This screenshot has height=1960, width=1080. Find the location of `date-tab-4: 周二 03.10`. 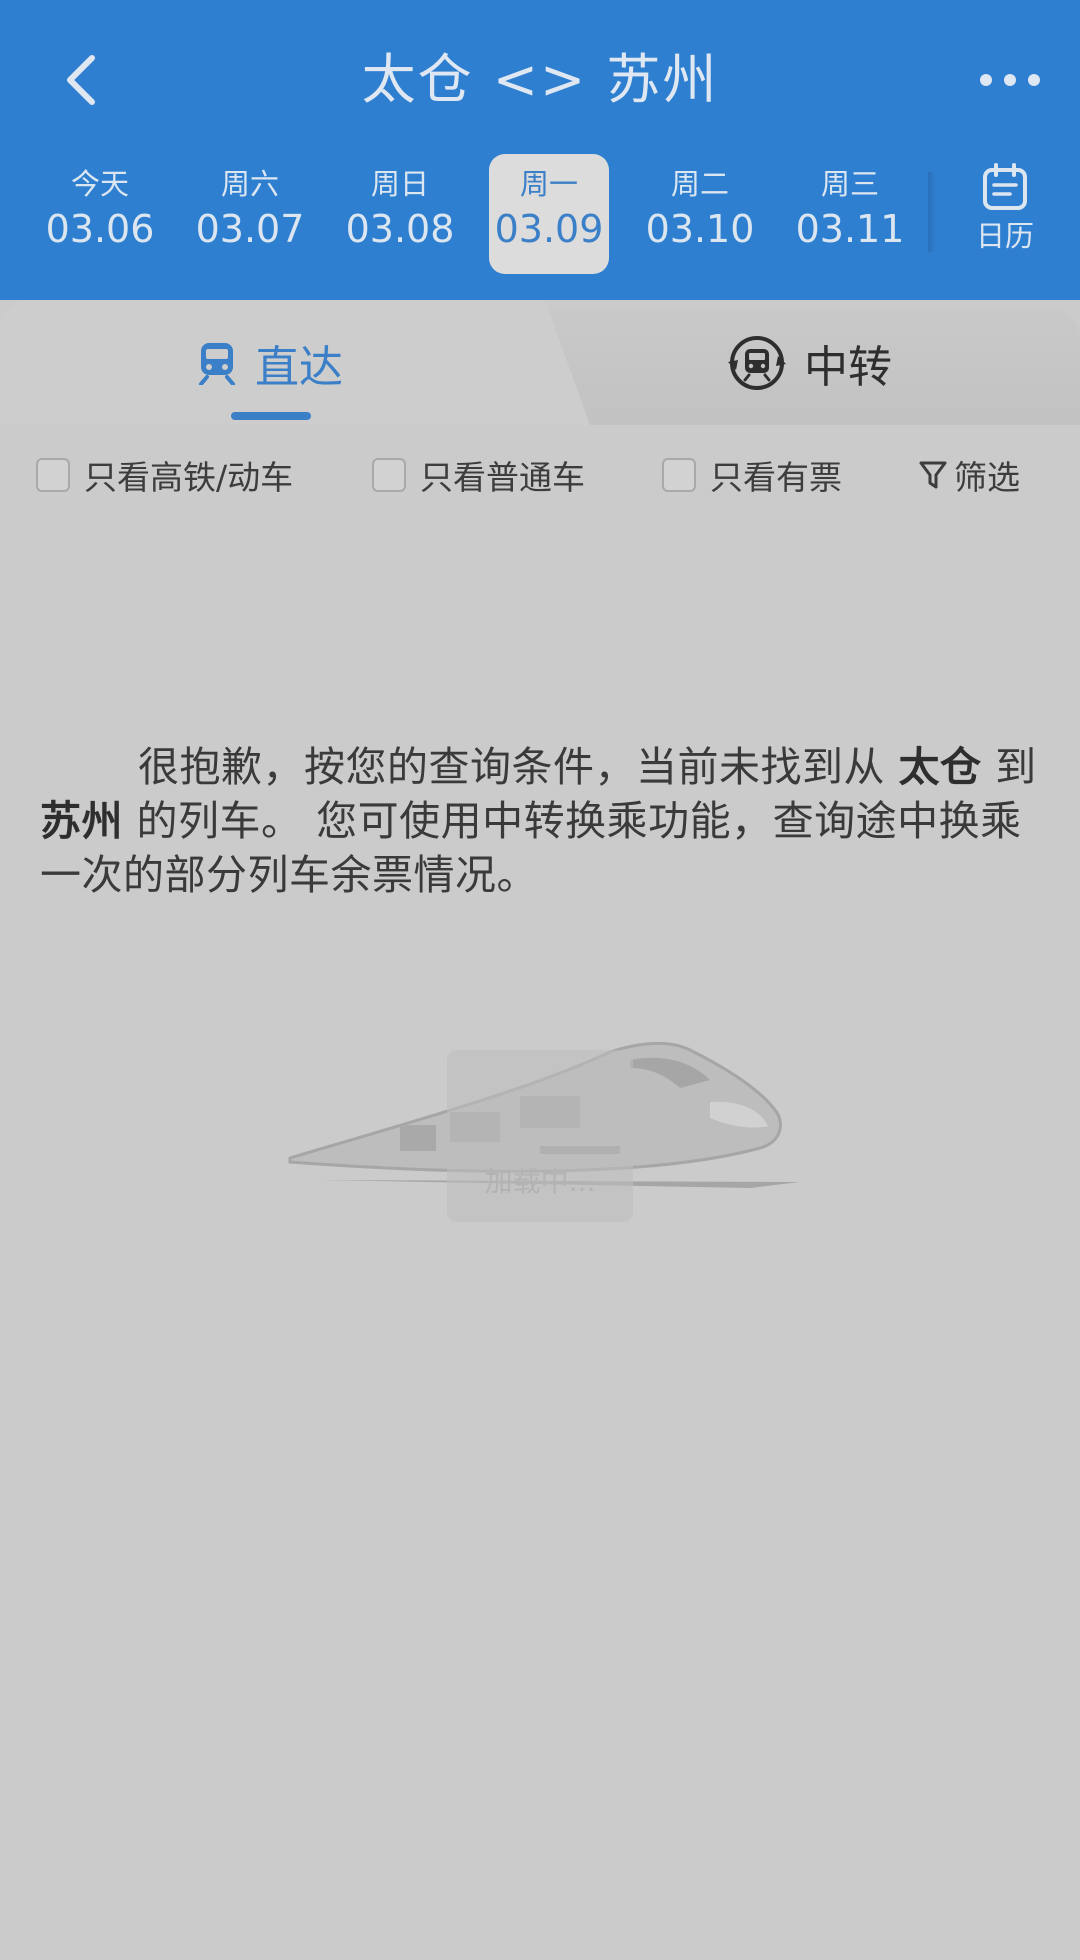

date-tab-4: 周二 03.10 is located at coordinates (700, 214).